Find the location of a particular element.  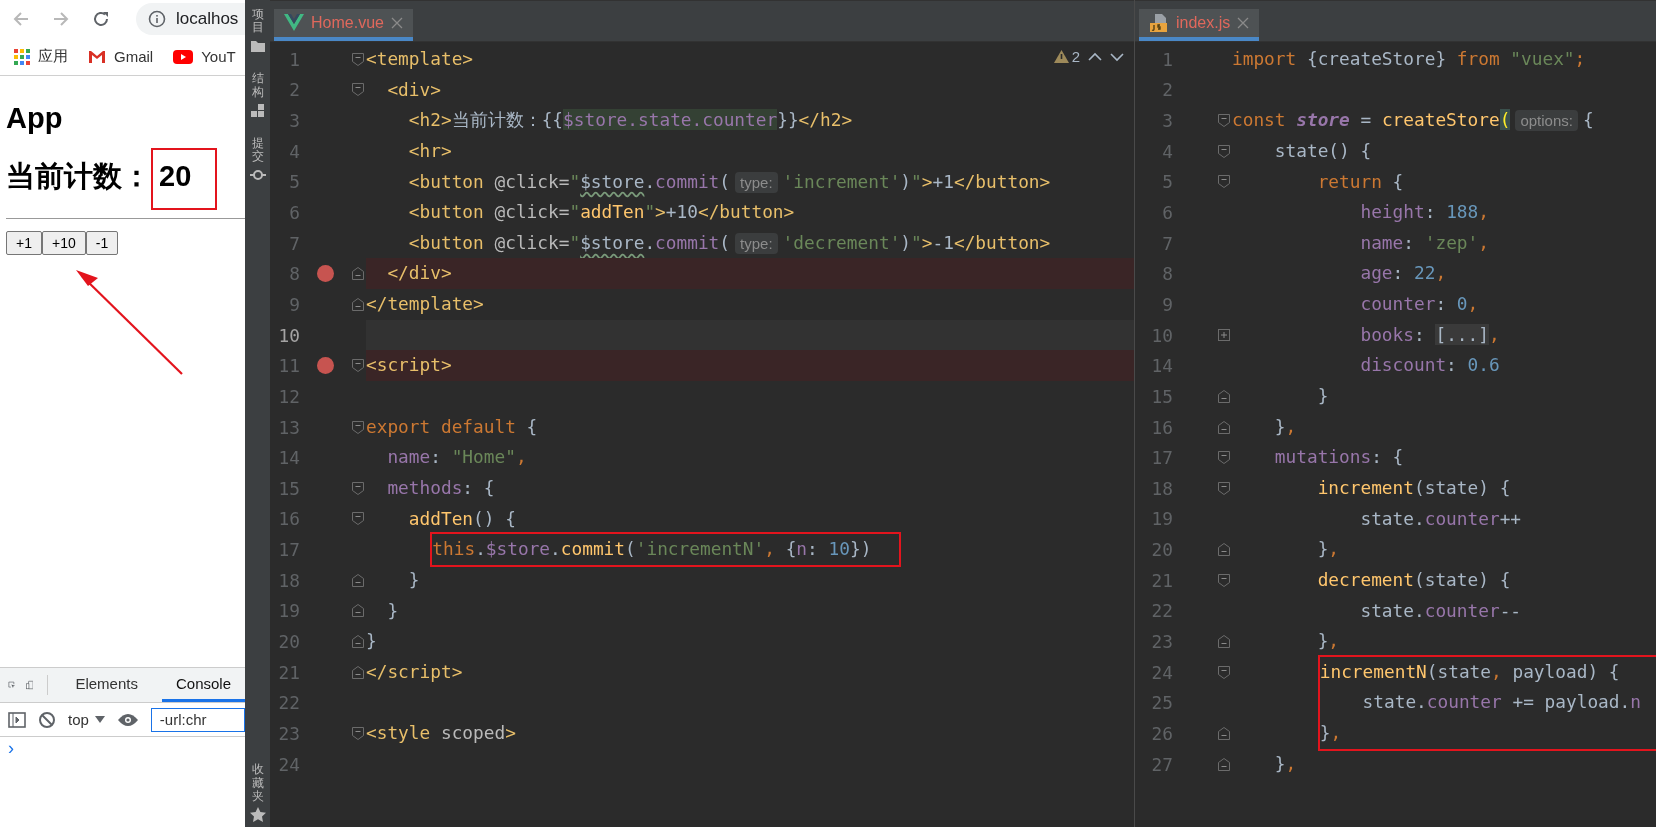

clear-icon is located at coordinates (47, 719).